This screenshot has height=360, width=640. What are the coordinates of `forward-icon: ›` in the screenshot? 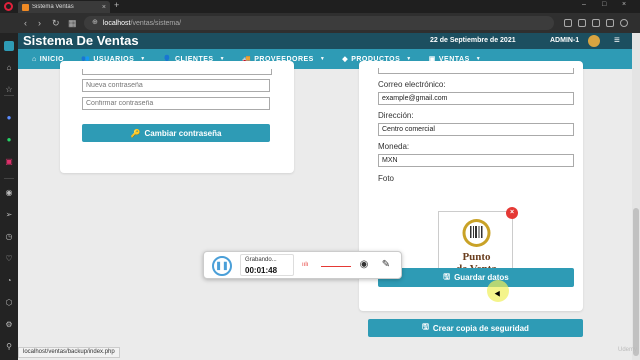 It's located at (39, 23).